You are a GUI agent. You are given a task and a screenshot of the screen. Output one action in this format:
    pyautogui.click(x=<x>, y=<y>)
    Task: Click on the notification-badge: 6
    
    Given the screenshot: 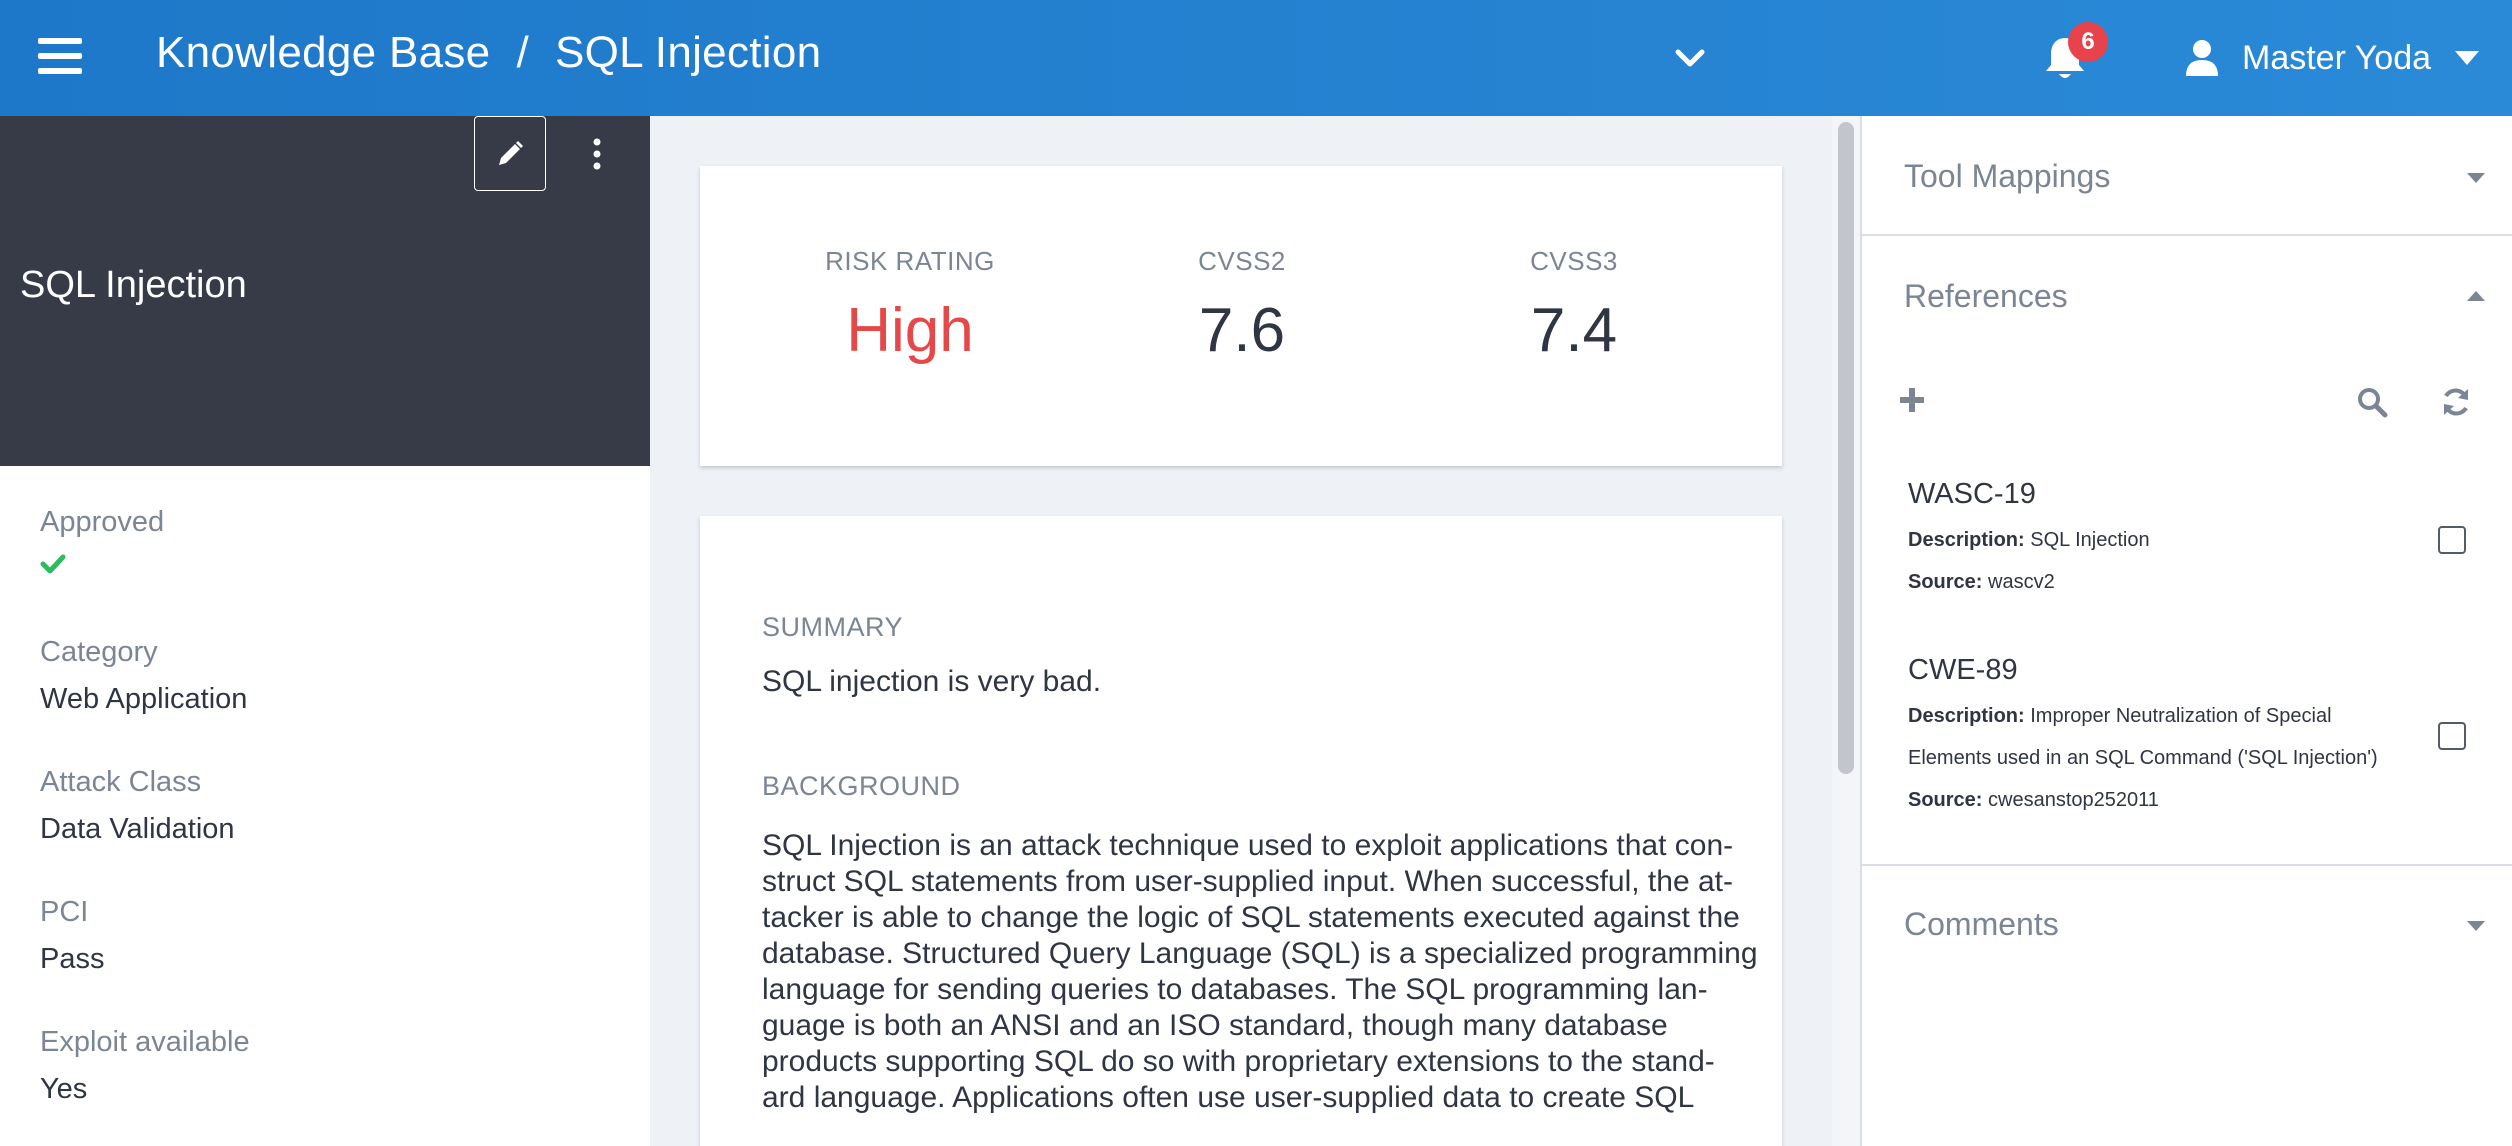 What is the action you would take?
    pyautogui.click(x=2088, y=42)
    